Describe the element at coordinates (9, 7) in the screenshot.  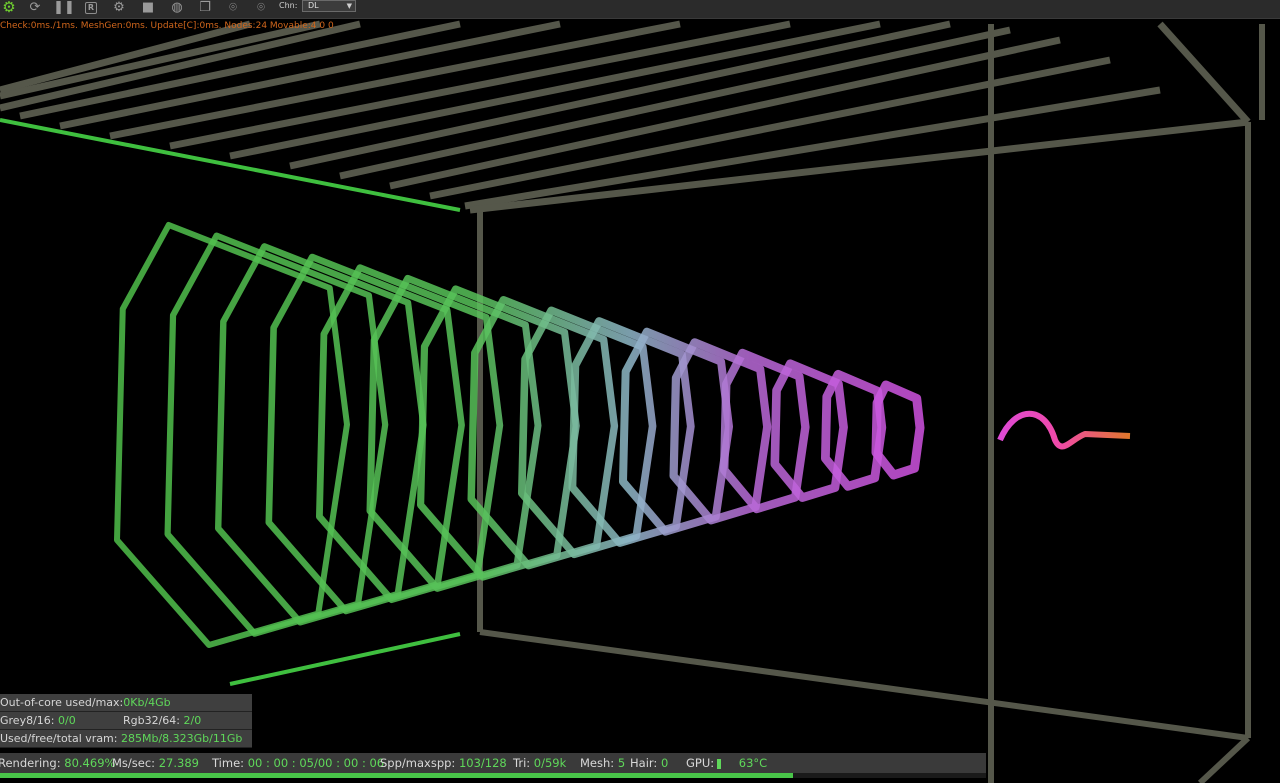
I see `settings-gear-icon: ⚙` at that location.